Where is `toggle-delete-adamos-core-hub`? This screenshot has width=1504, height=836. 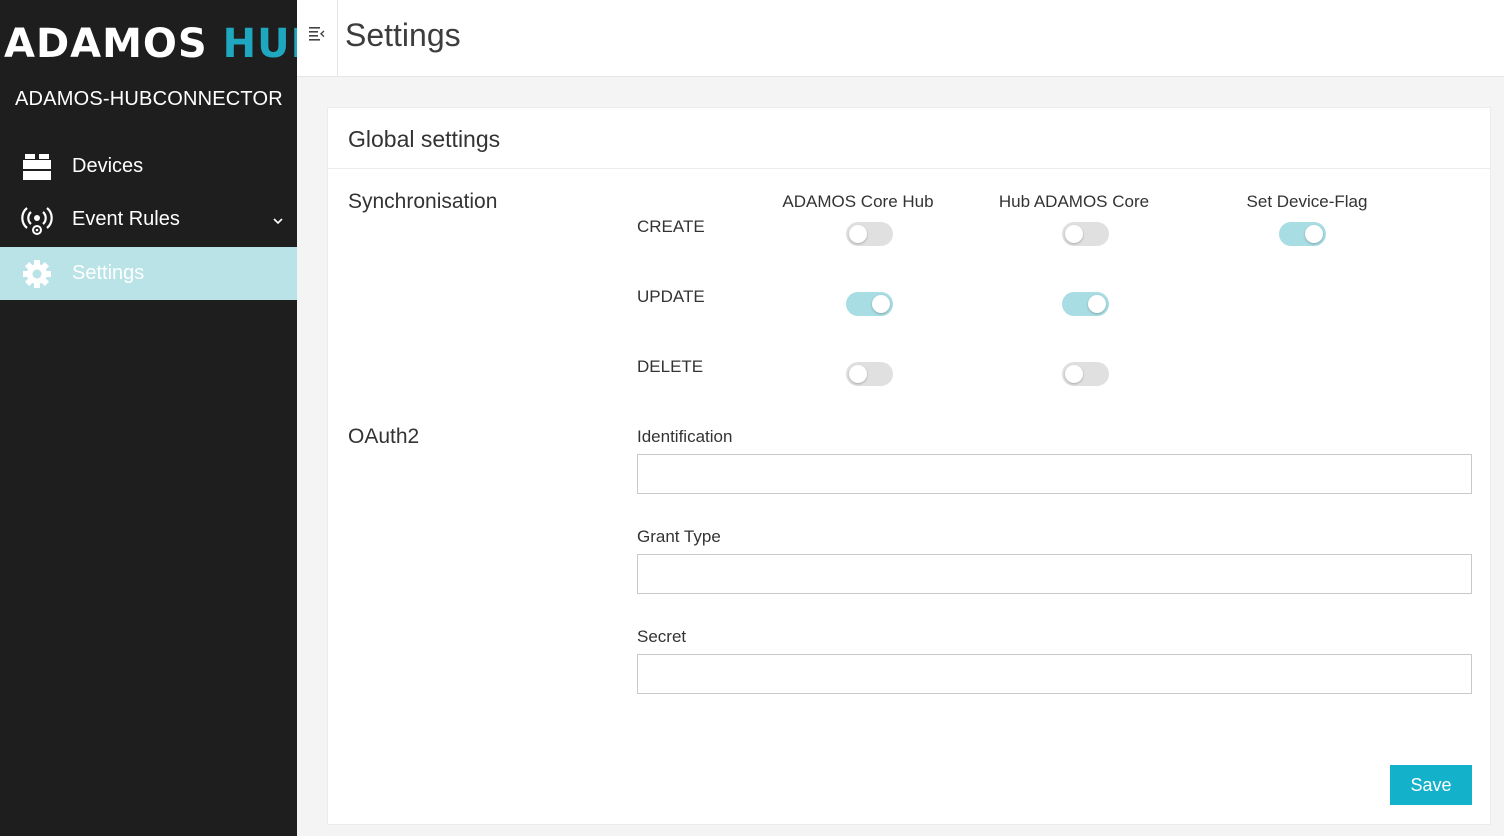
toggle-delete-adamos-core-hub is located at coordinates (869, 374).